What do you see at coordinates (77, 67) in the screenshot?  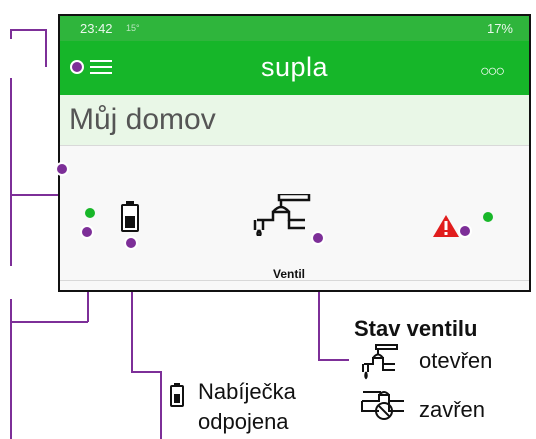 I see `annotation-dot-menu` at bounding box center [77, 67].